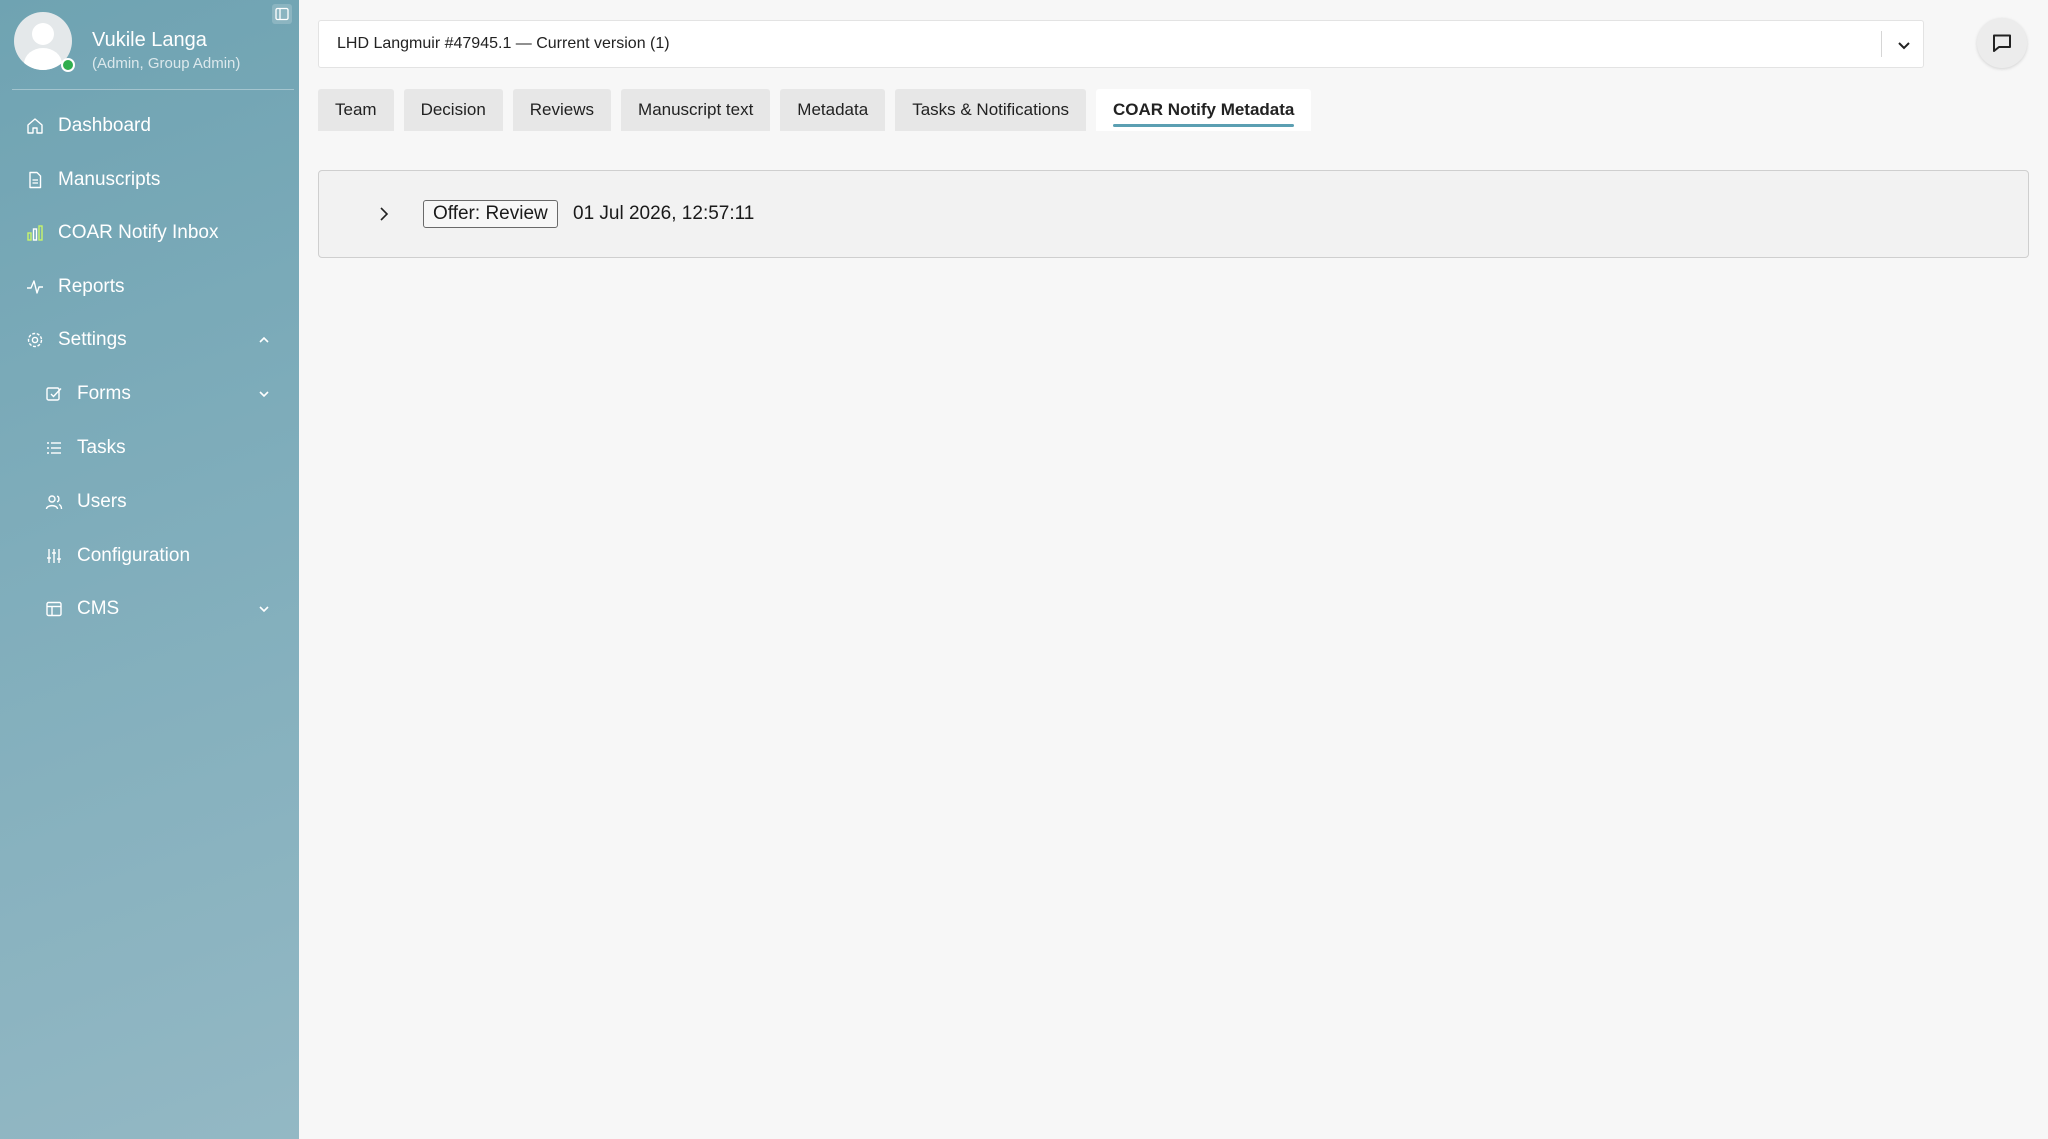  I want to click on sidebar-item-label: Dashboard, so click(104, 125).